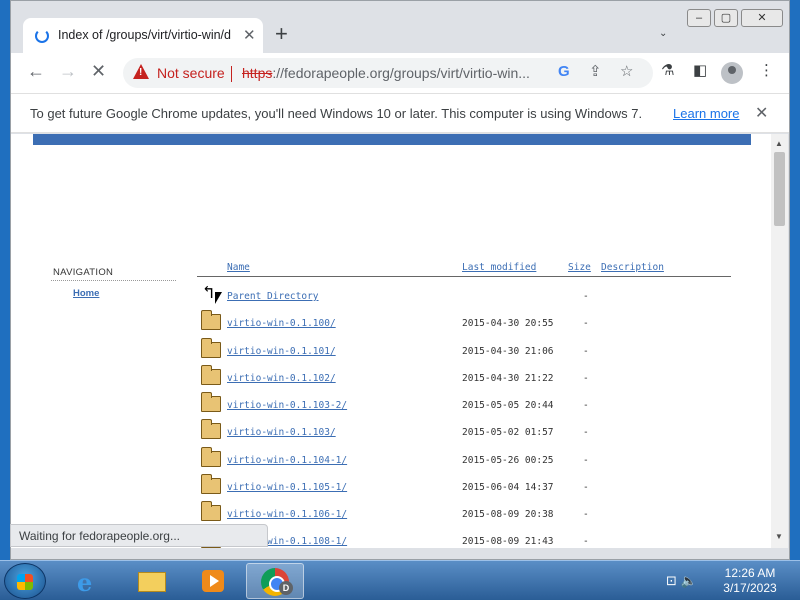 Image resolution: width=800 pixels, height=600 pixels. Describe the element at coordinates (218, 298) in the screenshot. I see `mouse-cursor-icon` at that location.